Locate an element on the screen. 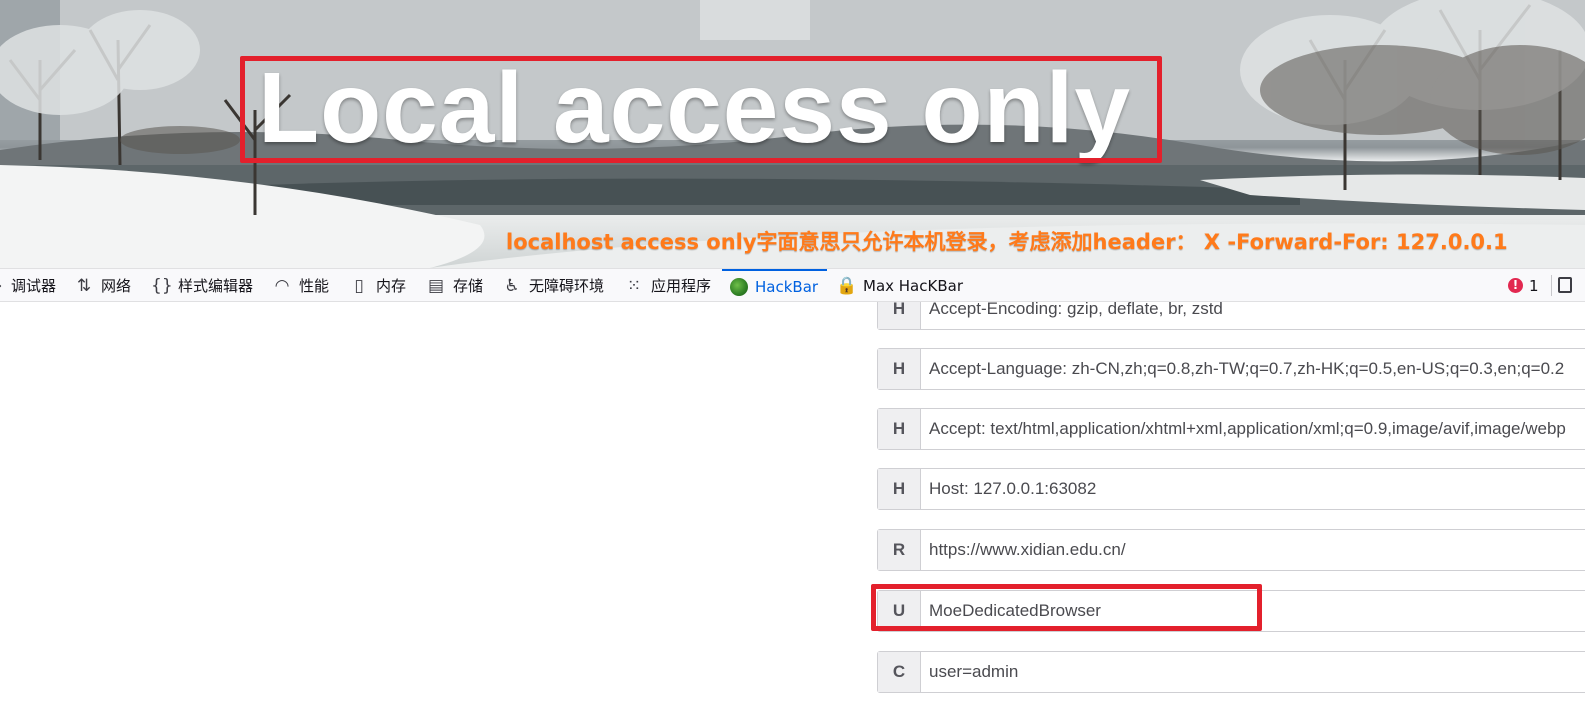 This screenshot has height=713, width=1585. tab-style-editor: {} 样式编辑器 is located at coordinates (202, 285).